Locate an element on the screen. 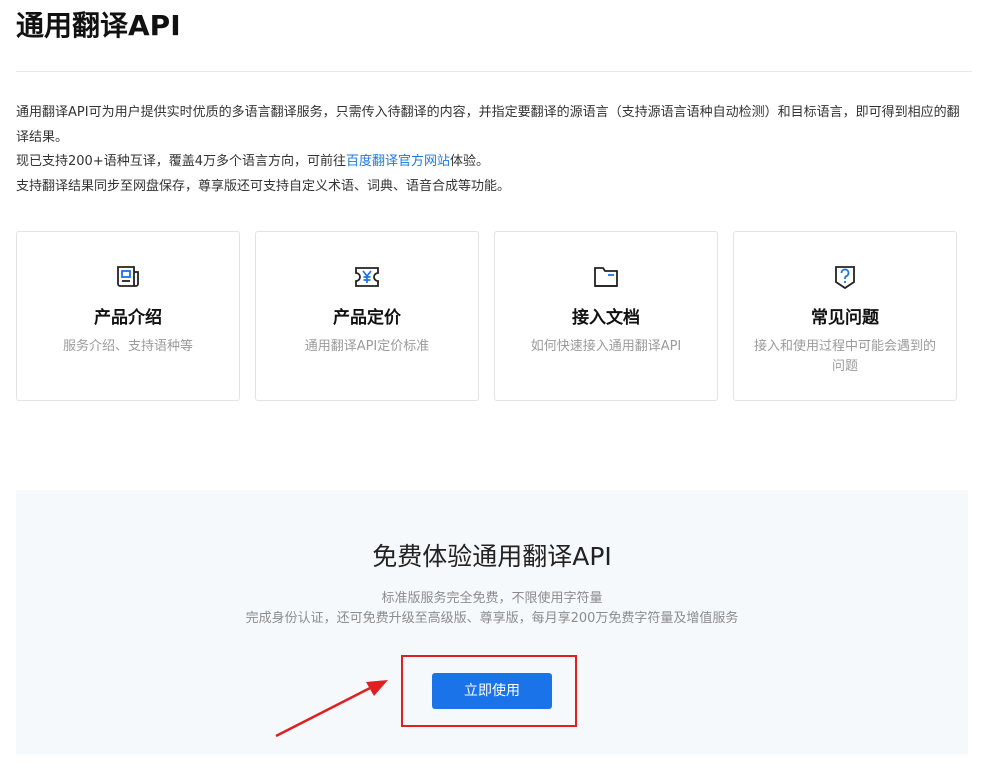 The width and height of the screenshot is (985, 782). card-title: 接入文档 is located at coordinates (606, 318).